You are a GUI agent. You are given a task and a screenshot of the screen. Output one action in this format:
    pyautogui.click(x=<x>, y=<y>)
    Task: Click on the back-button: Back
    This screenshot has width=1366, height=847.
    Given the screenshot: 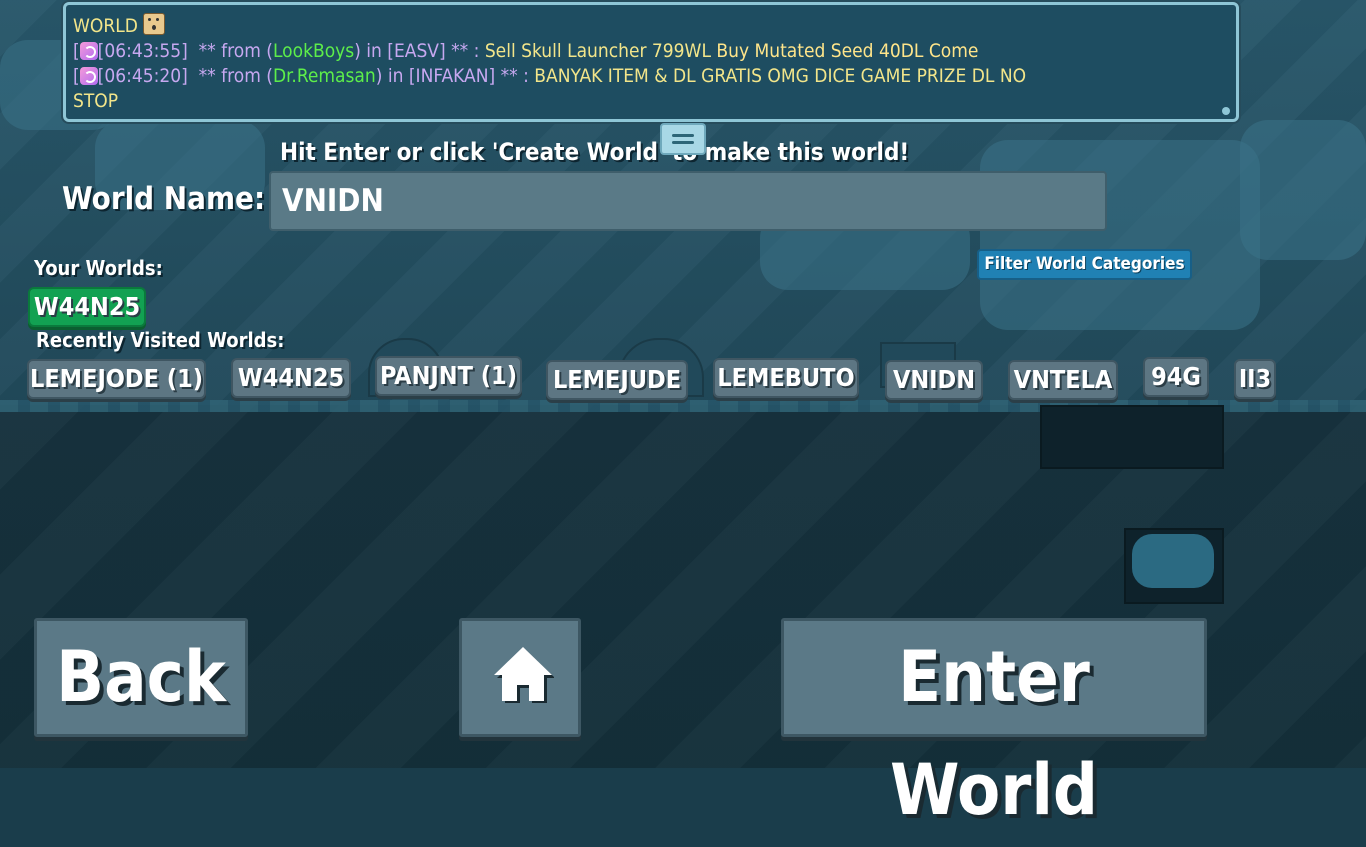 What is the action you would take?
    pyautogui.click(x=141, y=677)
    